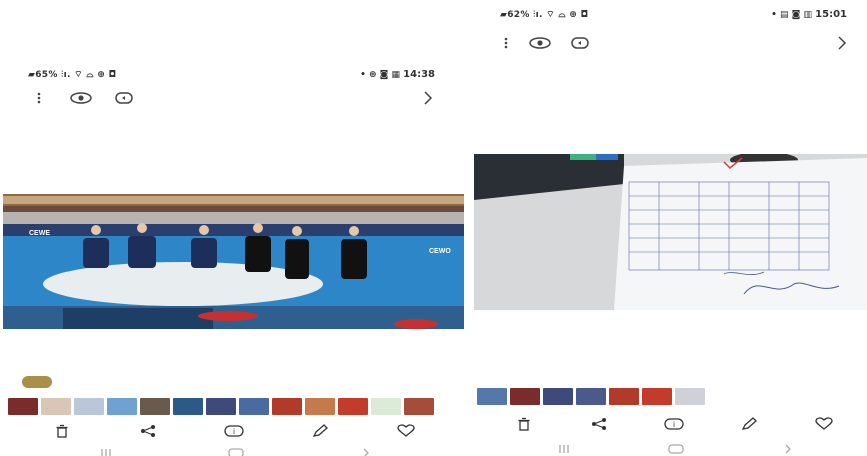 The image size is (867, 456). What do you see at coordinates (440, 251) in the screenshot?
I see `banner-text-right: CEWO` at bounding box center [440, 251].